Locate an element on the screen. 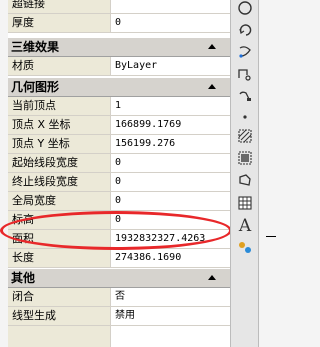 The width and height of the screenshot is (320, 347). property-row-hyperlink: 超链接 is located at coordinates (119, 7).